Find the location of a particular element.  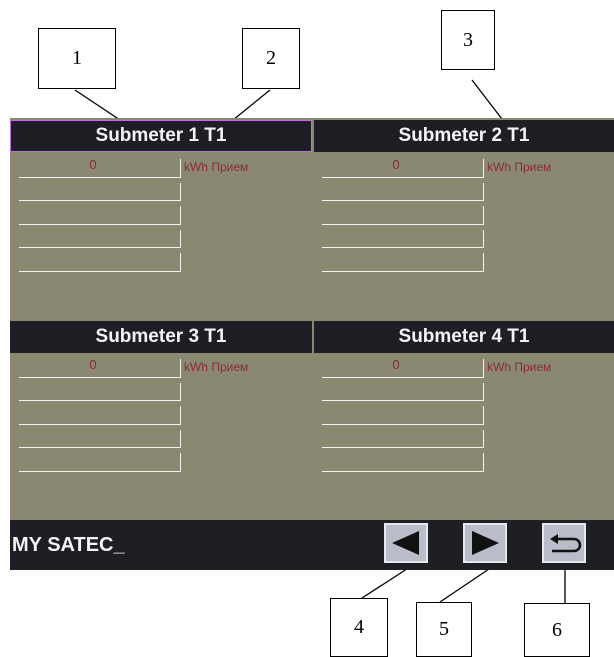

return-arrow-icon is located at coordinates (566, 543).